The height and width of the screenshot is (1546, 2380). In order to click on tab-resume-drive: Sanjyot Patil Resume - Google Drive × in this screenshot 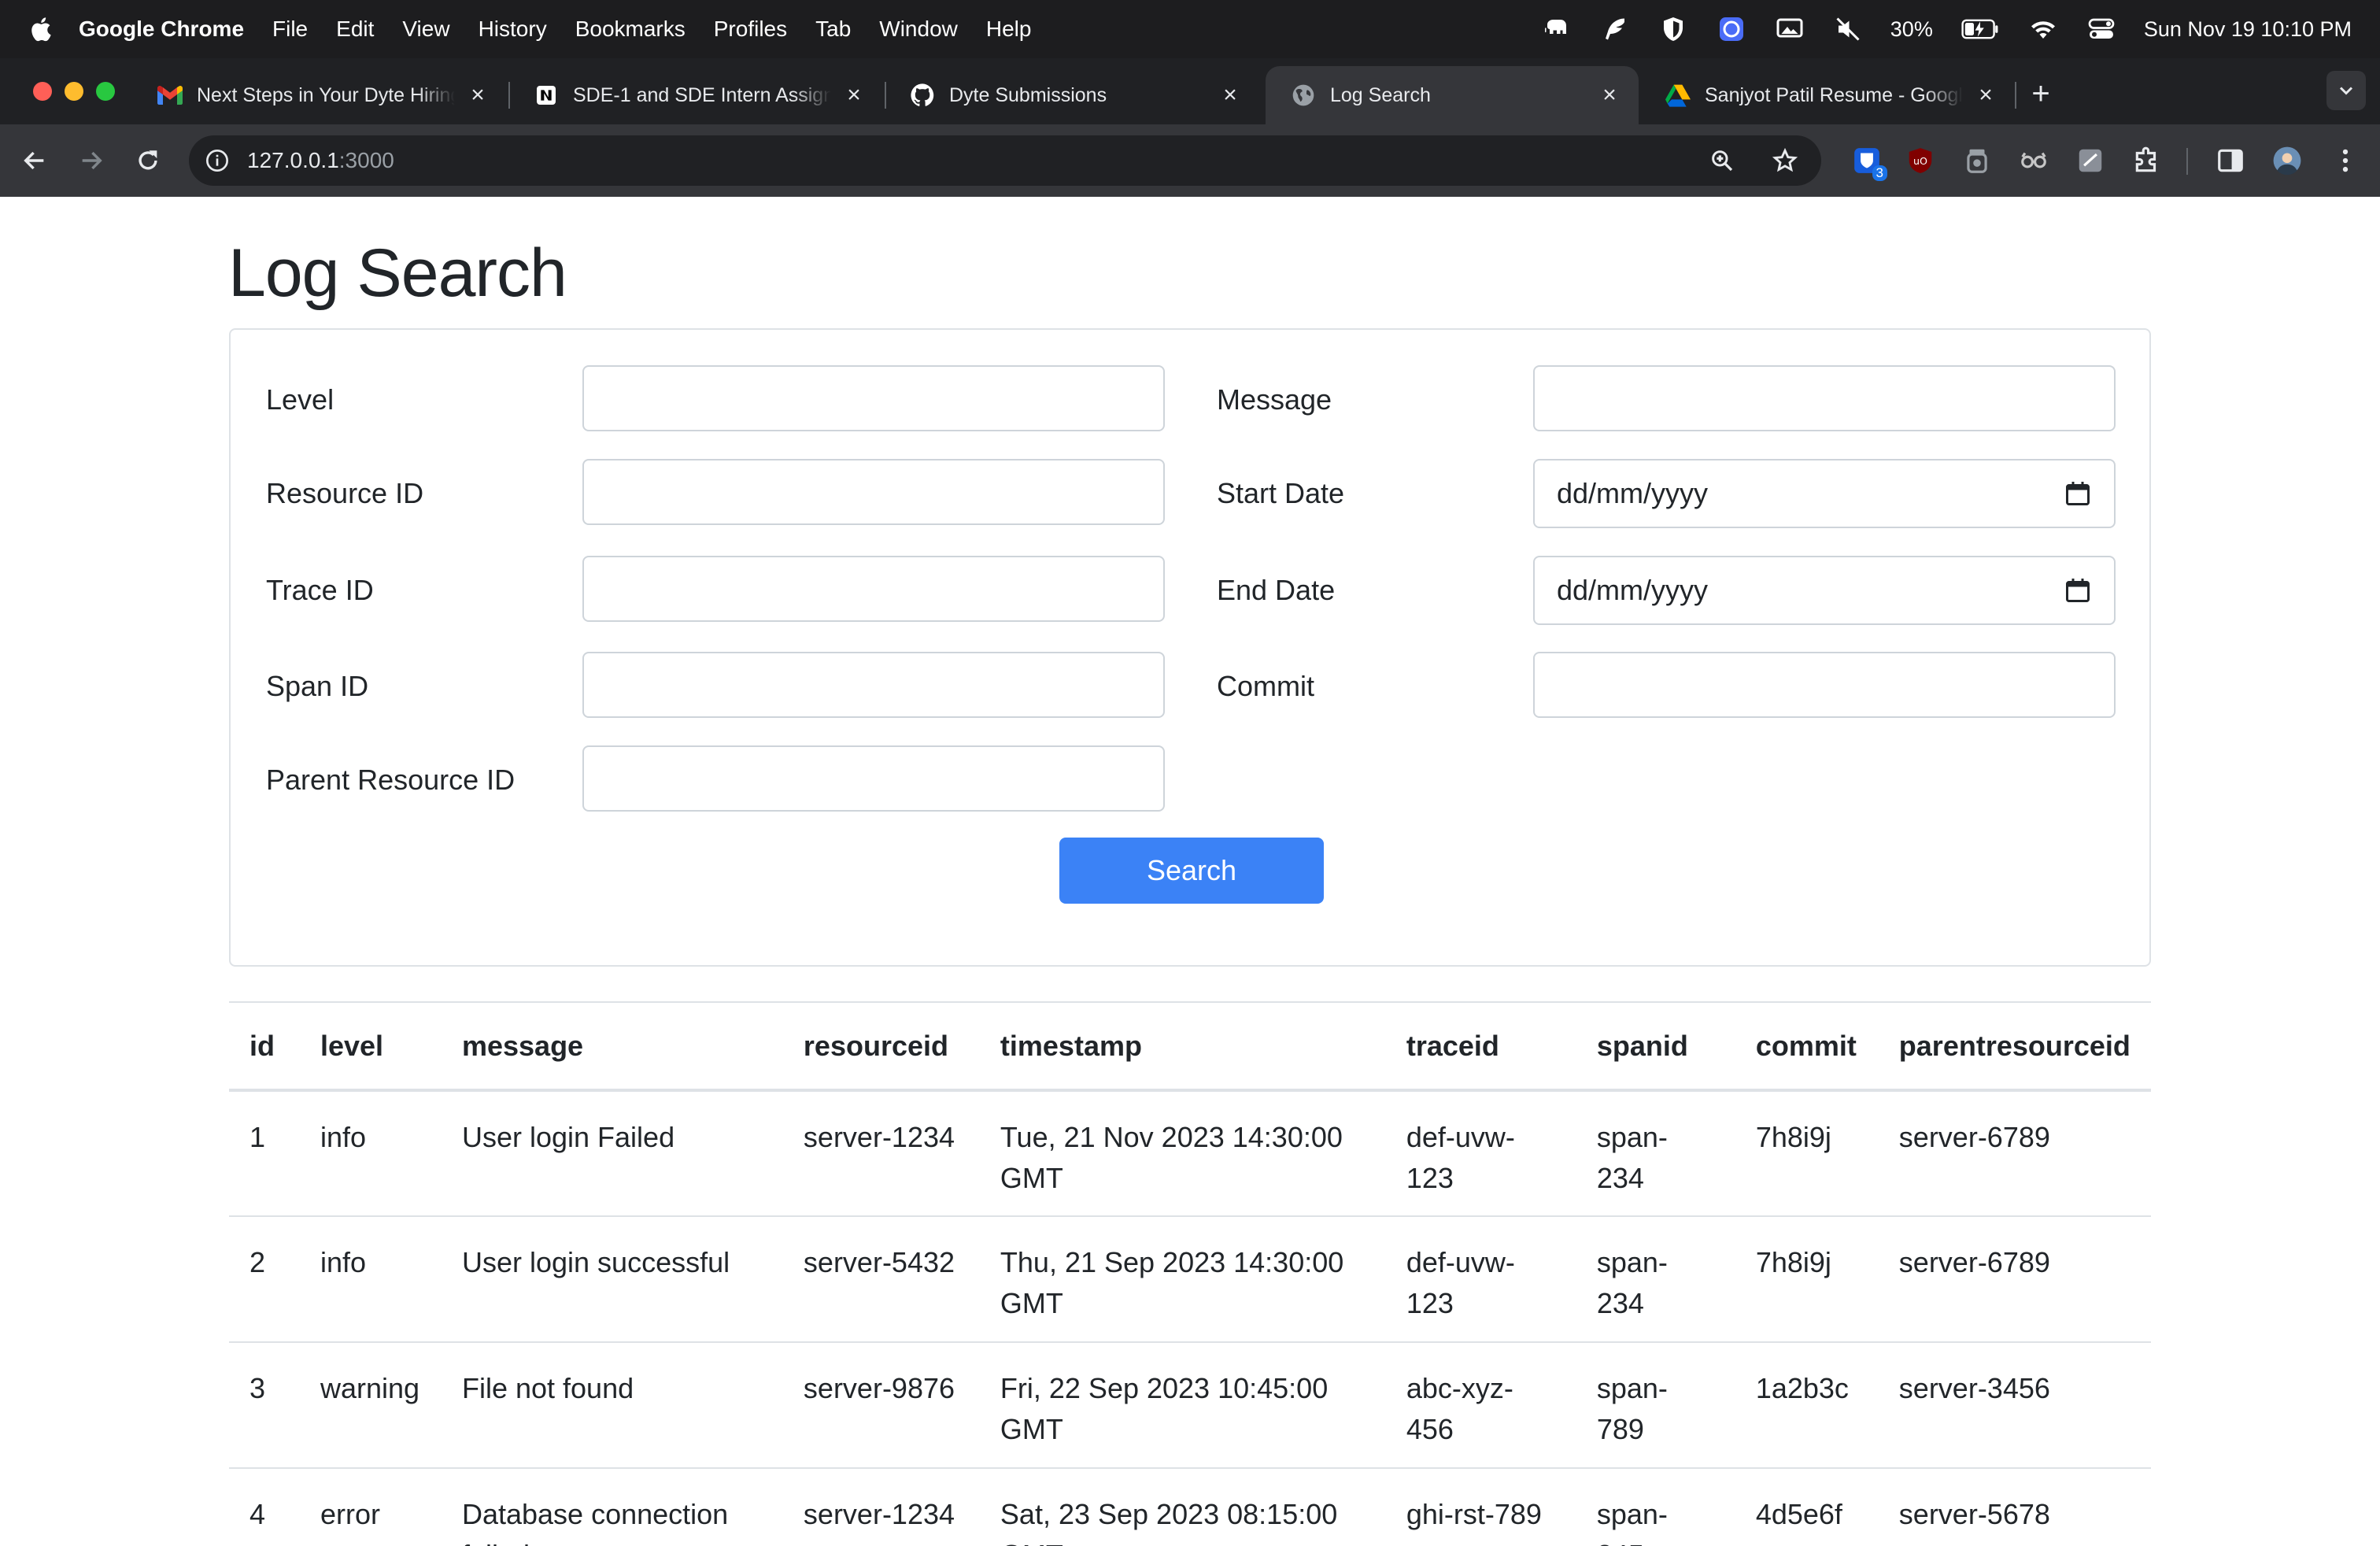, I will do `click(1828, 95)`.